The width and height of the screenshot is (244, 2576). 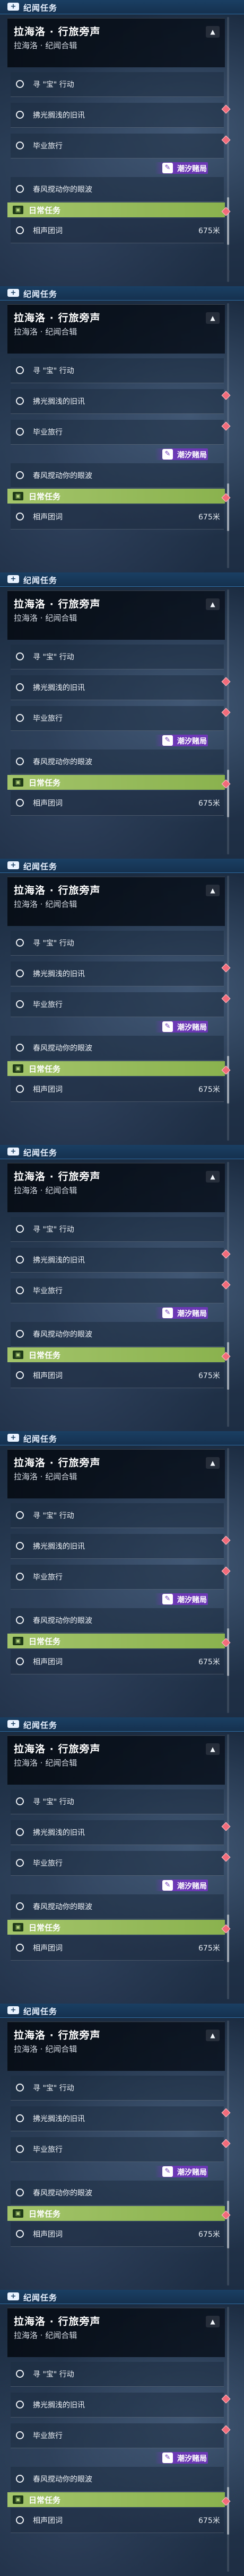 What do you see at coordinates (209, 1662) in the screenshot?
I see `daily-item-distance: 675米` at bounding box center [209, 1662].